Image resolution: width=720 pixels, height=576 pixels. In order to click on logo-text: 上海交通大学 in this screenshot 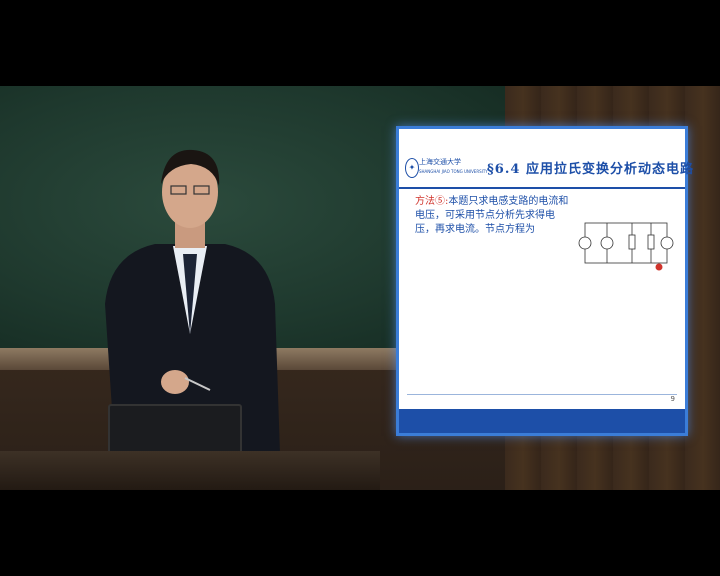, I will do `click(440, 162)`.